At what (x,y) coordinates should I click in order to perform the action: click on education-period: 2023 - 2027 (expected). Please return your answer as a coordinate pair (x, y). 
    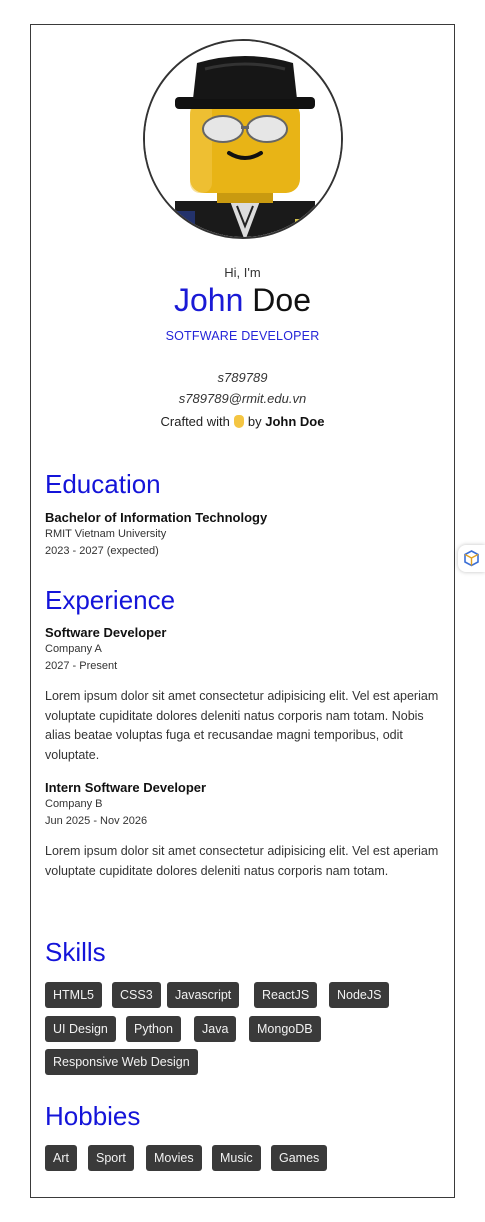
    Looking at the image, I should click on (102, 551).